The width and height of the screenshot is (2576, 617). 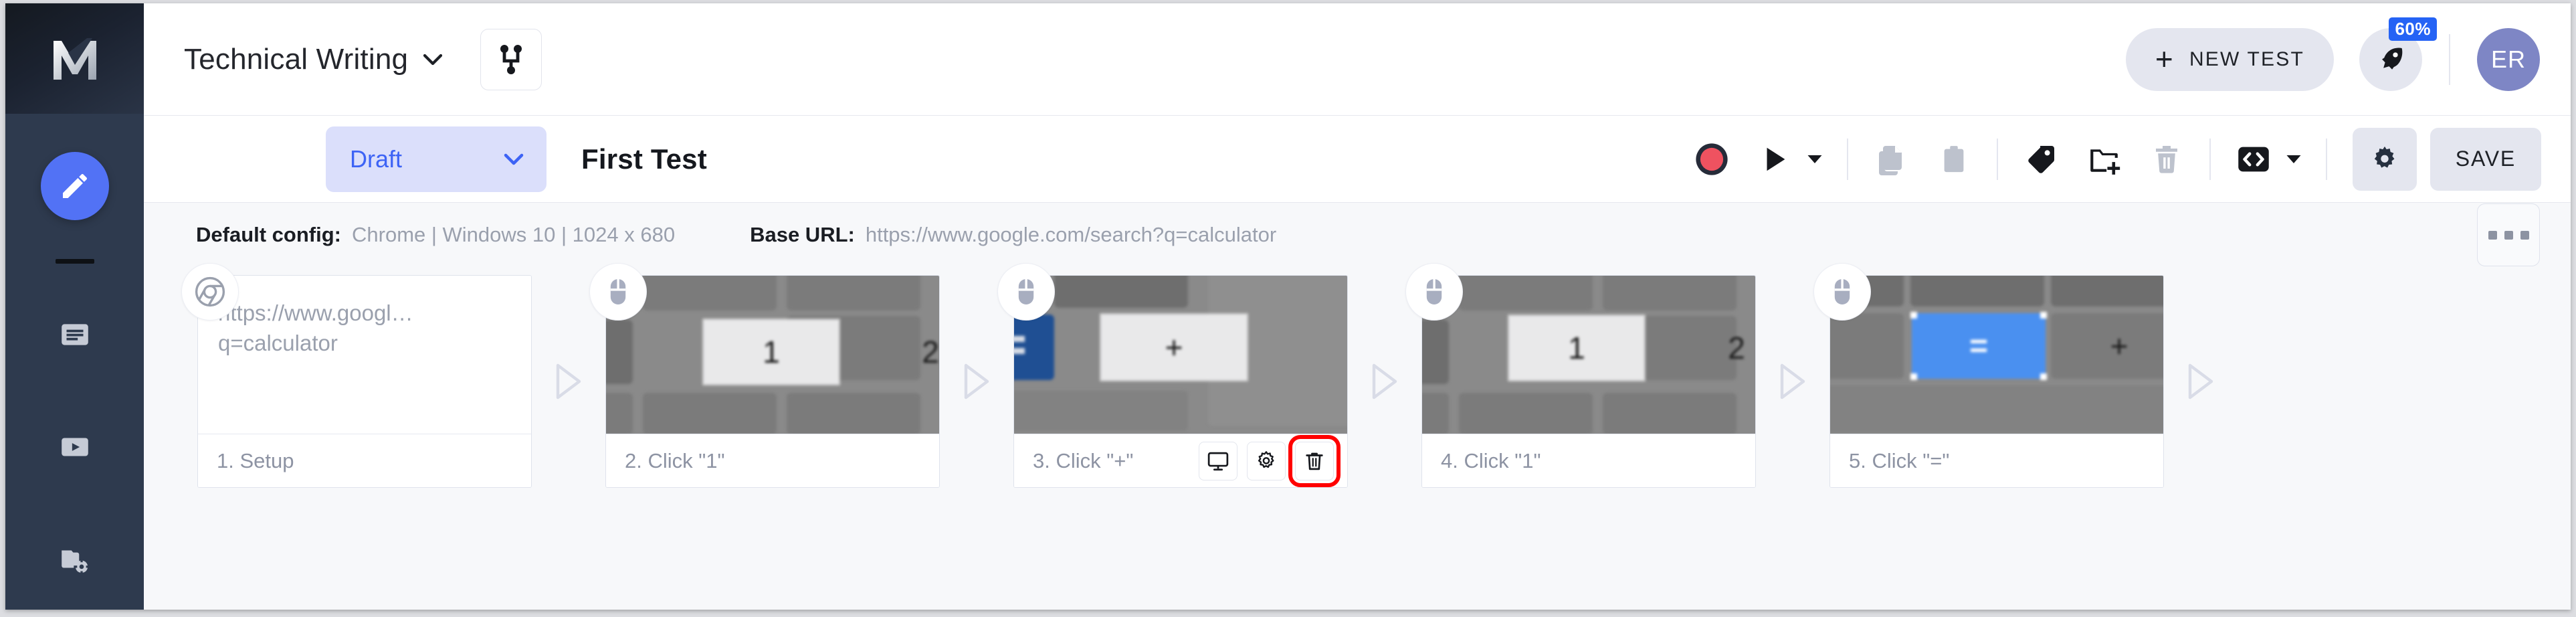 I want to click on page-title: First Test, so click(x=644, y=159).